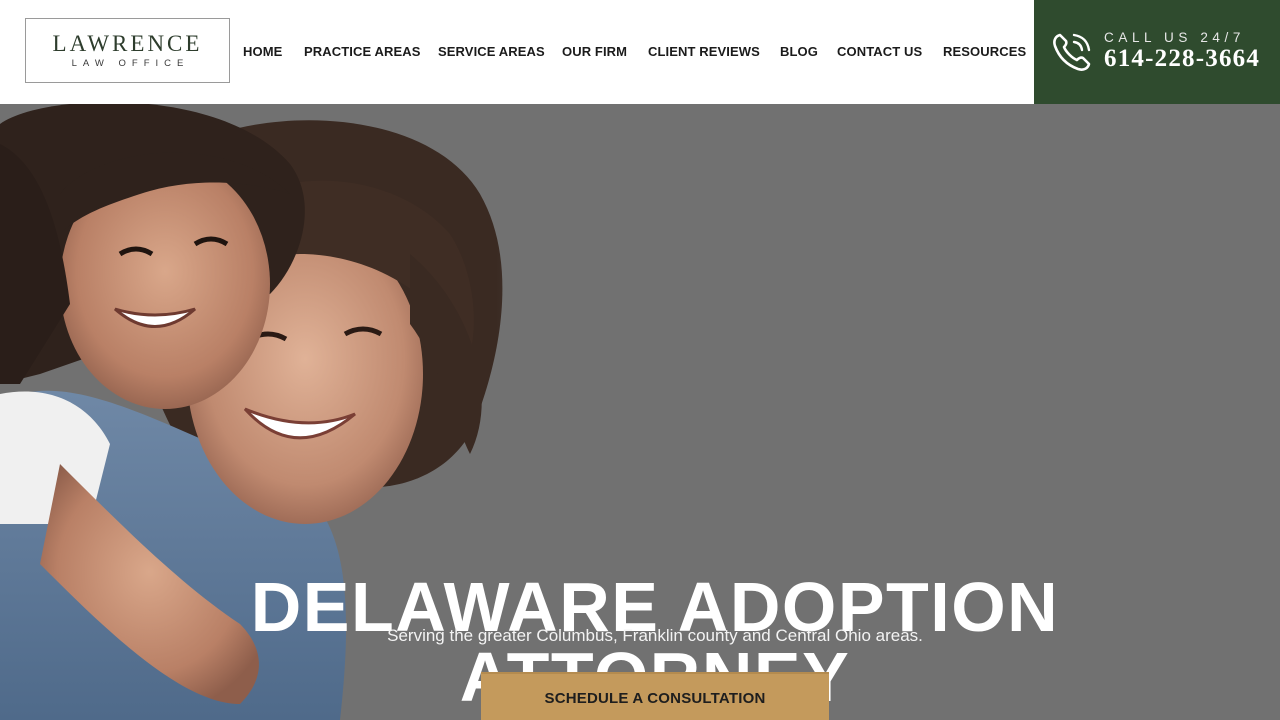 The height and width of the screenshot is (720, 1280). I want to click on call-label: CALL US 24/7, so click(1174, 37).